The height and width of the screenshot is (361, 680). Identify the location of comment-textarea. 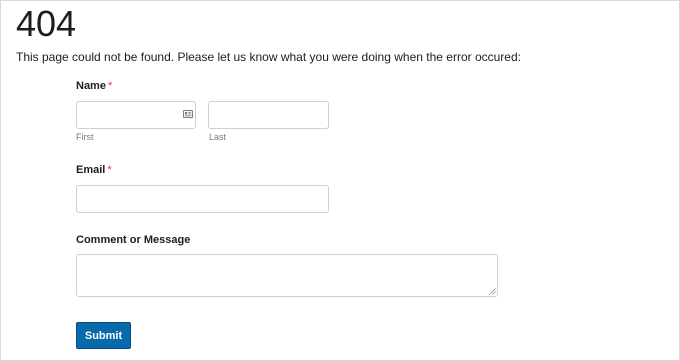
(287, 275).